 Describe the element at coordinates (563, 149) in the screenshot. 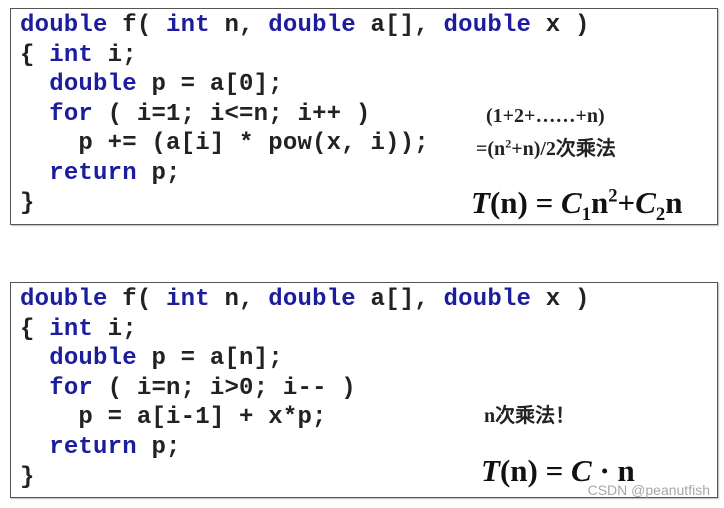

I see `note-text: +n)/2次乘法` at that location.